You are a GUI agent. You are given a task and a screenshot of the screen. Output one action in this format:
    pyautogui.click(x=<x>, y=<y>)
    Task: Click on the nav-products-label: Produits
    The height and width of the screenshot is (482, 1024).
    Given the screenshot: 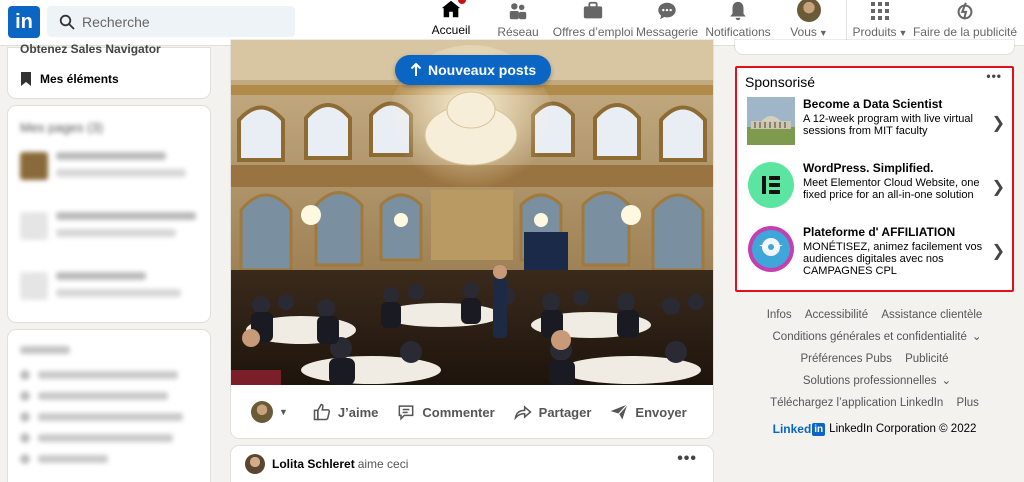 What is the action you would take?
    pyautogui.click(x=874, y=32)
    